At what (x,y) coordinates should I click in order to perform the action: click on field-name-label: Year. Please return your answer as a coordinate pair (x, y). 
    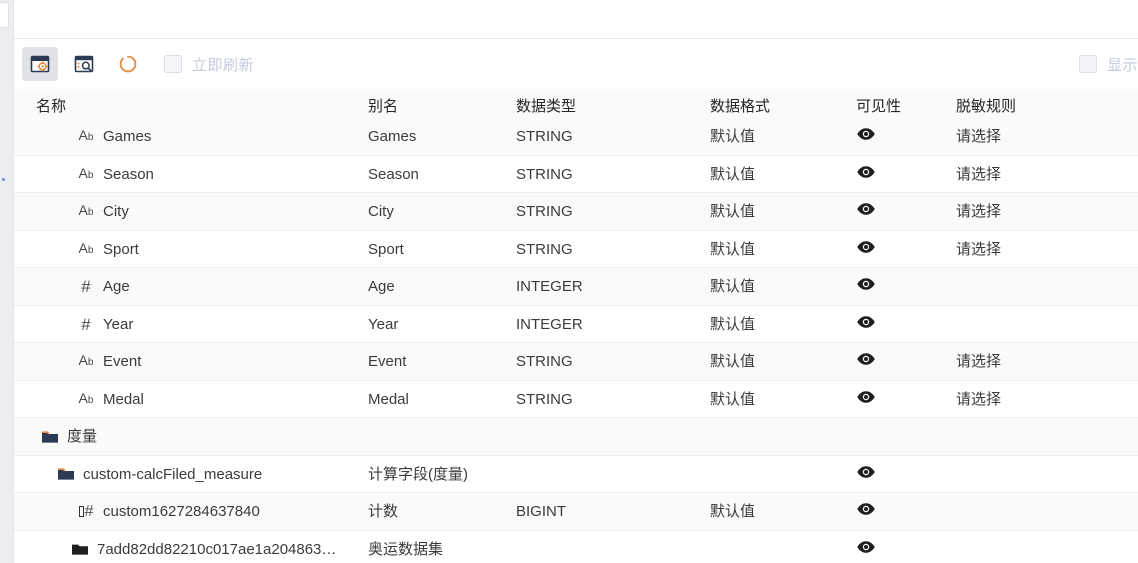
    Looking at the image, I should click on (118, 324).